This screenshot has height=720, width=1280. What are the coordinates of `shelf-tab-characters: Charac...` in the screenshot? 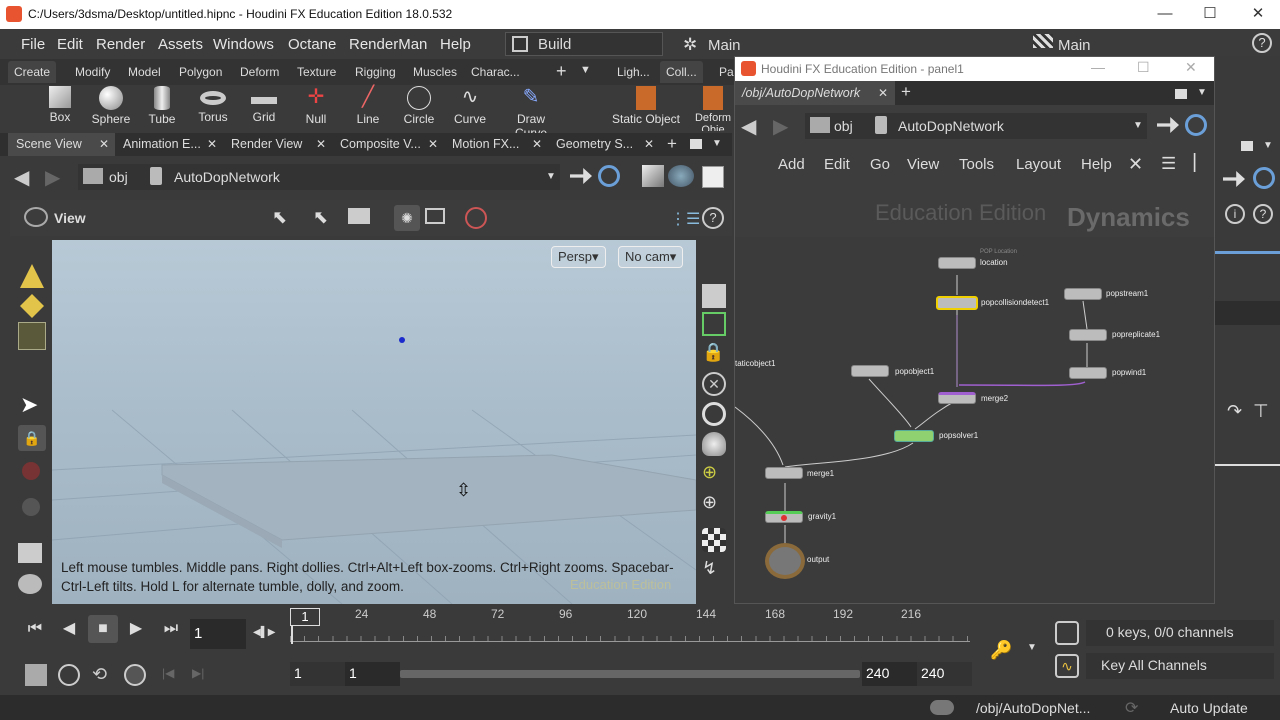 It's located at (495, 72).